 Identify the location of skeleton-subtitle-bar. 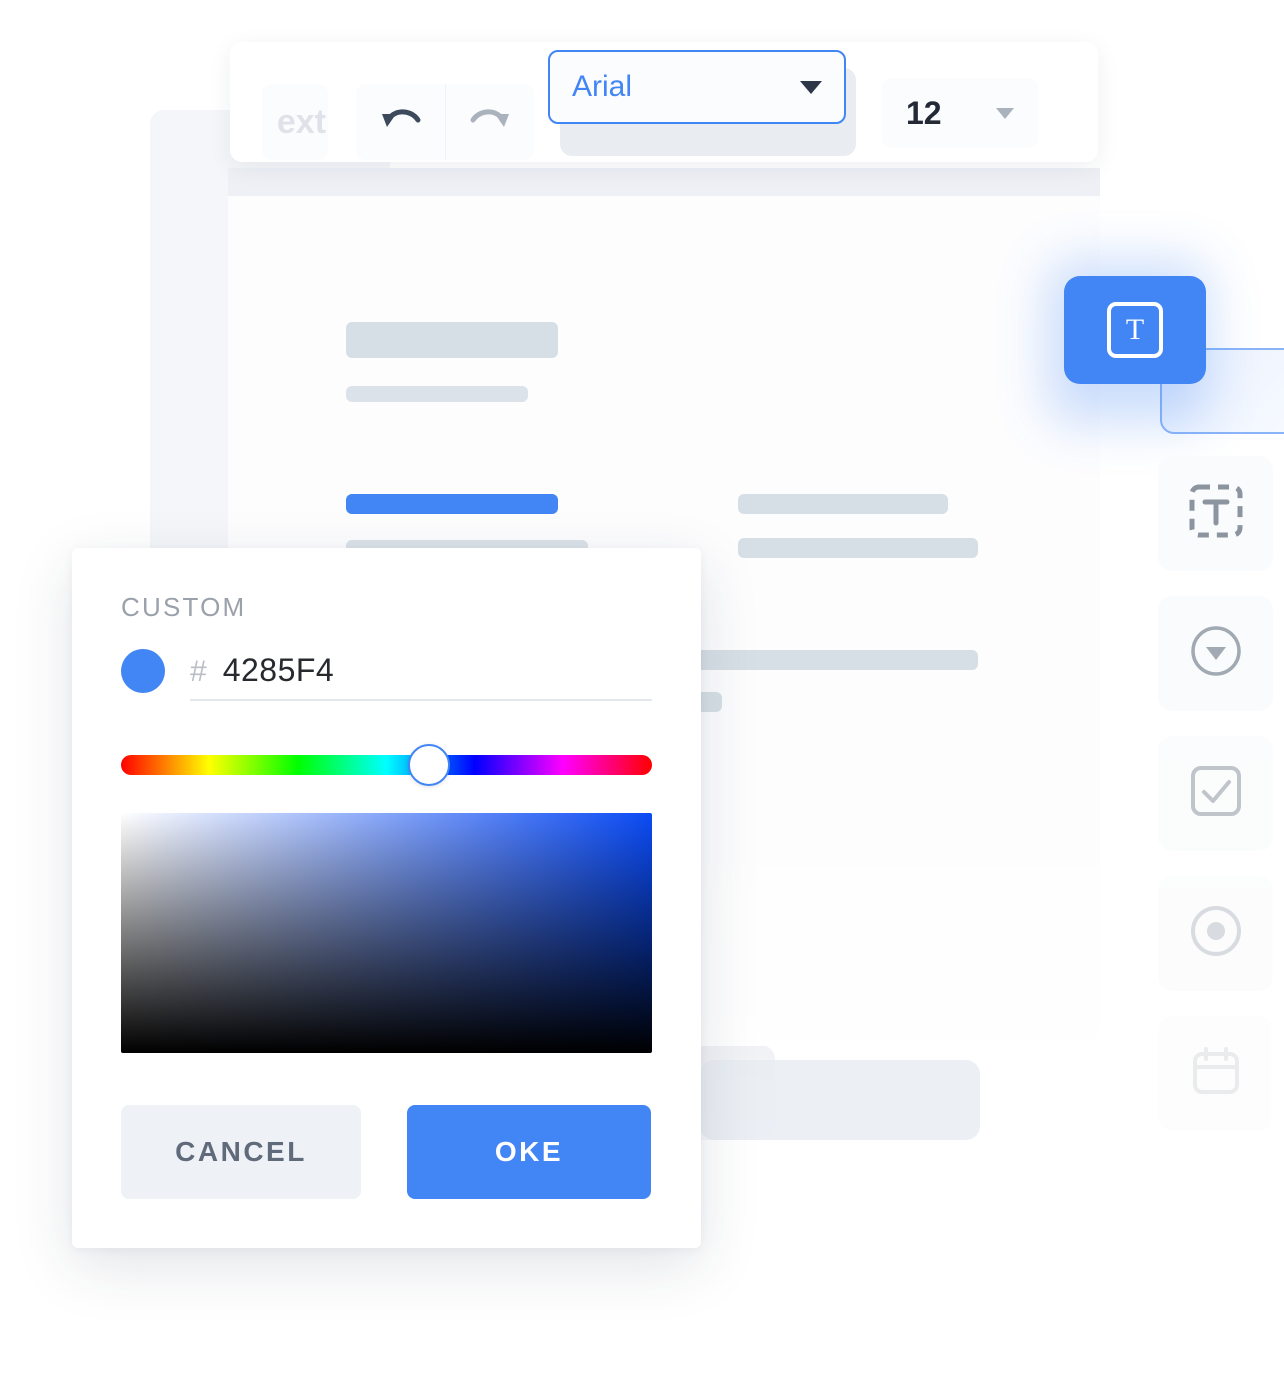
(437, 394).